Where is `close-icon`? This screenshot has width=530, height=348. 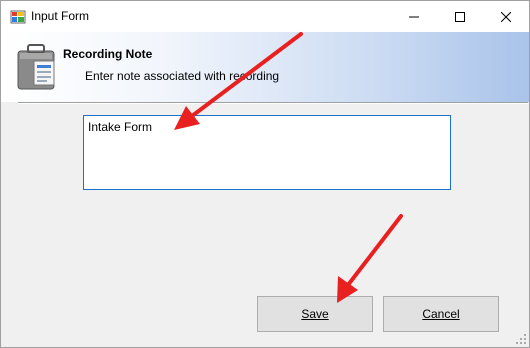 close-icon is located at coordinates (506, 16).